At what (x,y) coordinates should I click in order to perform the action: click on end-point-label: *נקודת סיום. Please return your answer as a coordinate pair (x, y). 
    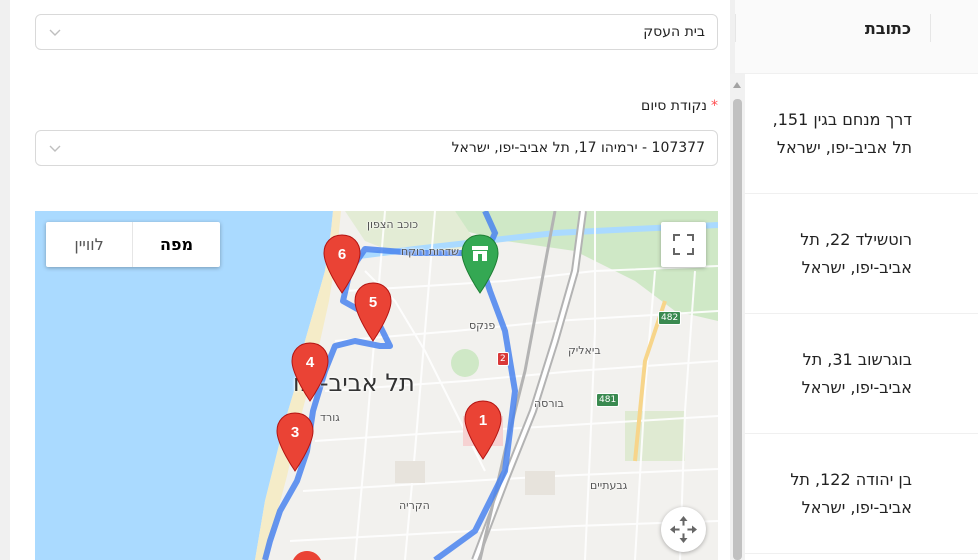
    Looking at the image, I should click on (679, 106).